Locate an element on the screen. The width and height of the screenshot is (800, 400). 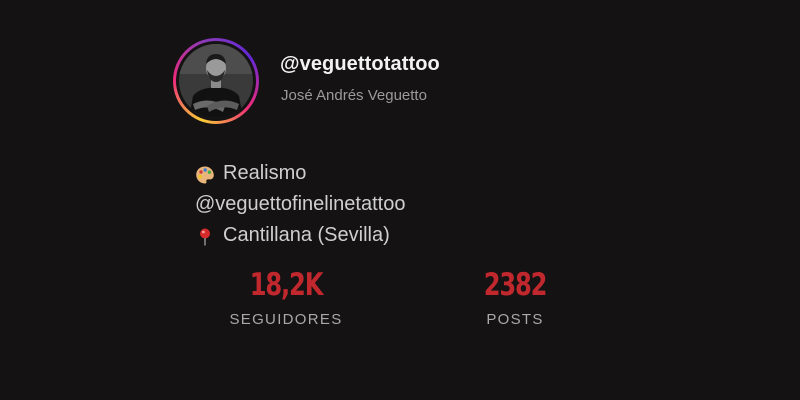
bio-line-style: Realismo is located at coordinates (300, 173).